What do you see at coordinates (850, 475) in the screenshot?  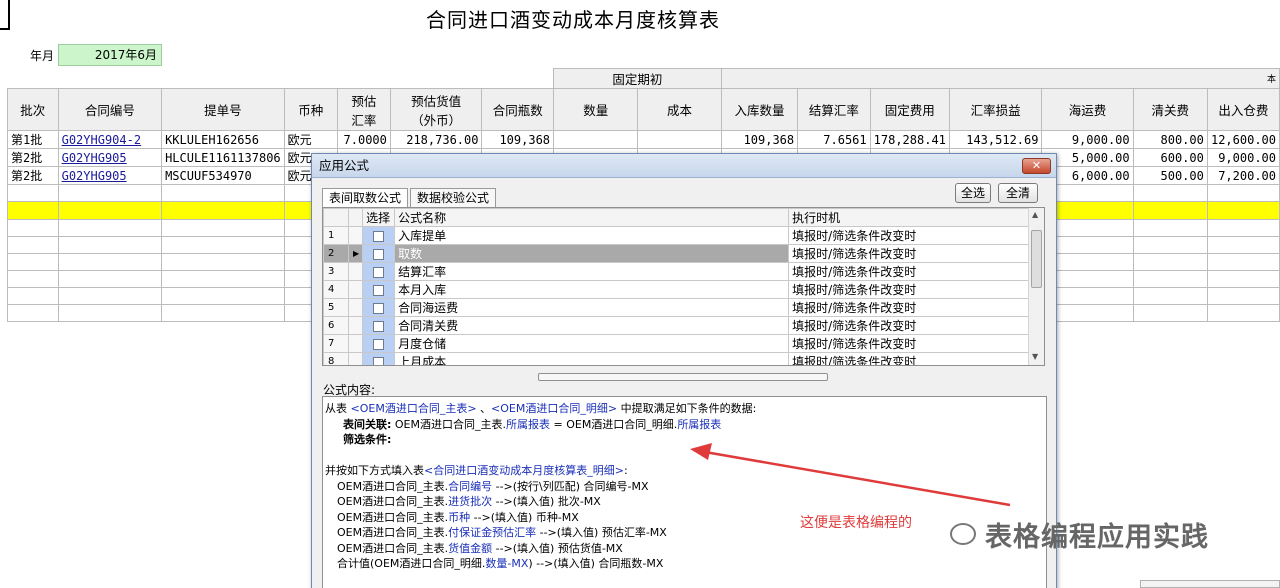 I see `annotation-arrow-icon` at bounding box center [850, 475].